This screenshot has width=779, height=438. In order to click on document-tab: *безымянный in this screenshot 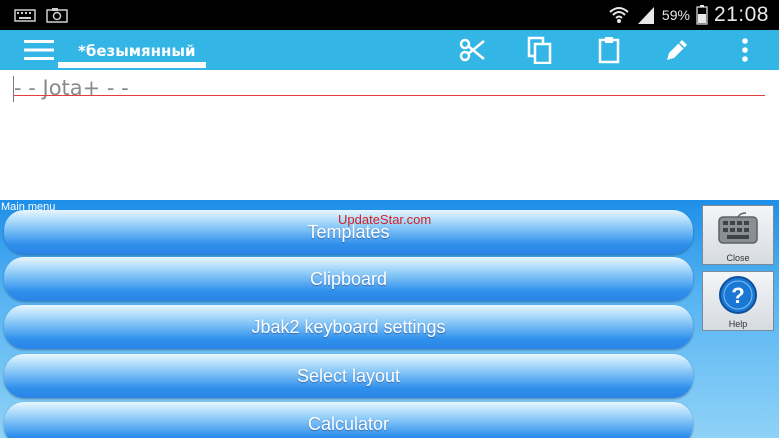, I will do `click(132, 50)`.